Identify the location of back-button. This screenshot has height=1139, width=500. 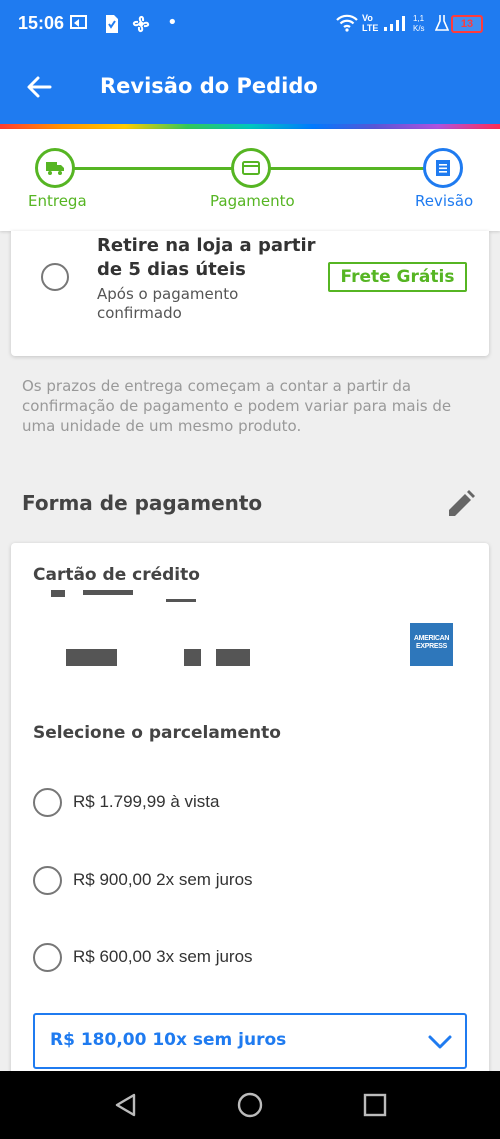
(39, 87).